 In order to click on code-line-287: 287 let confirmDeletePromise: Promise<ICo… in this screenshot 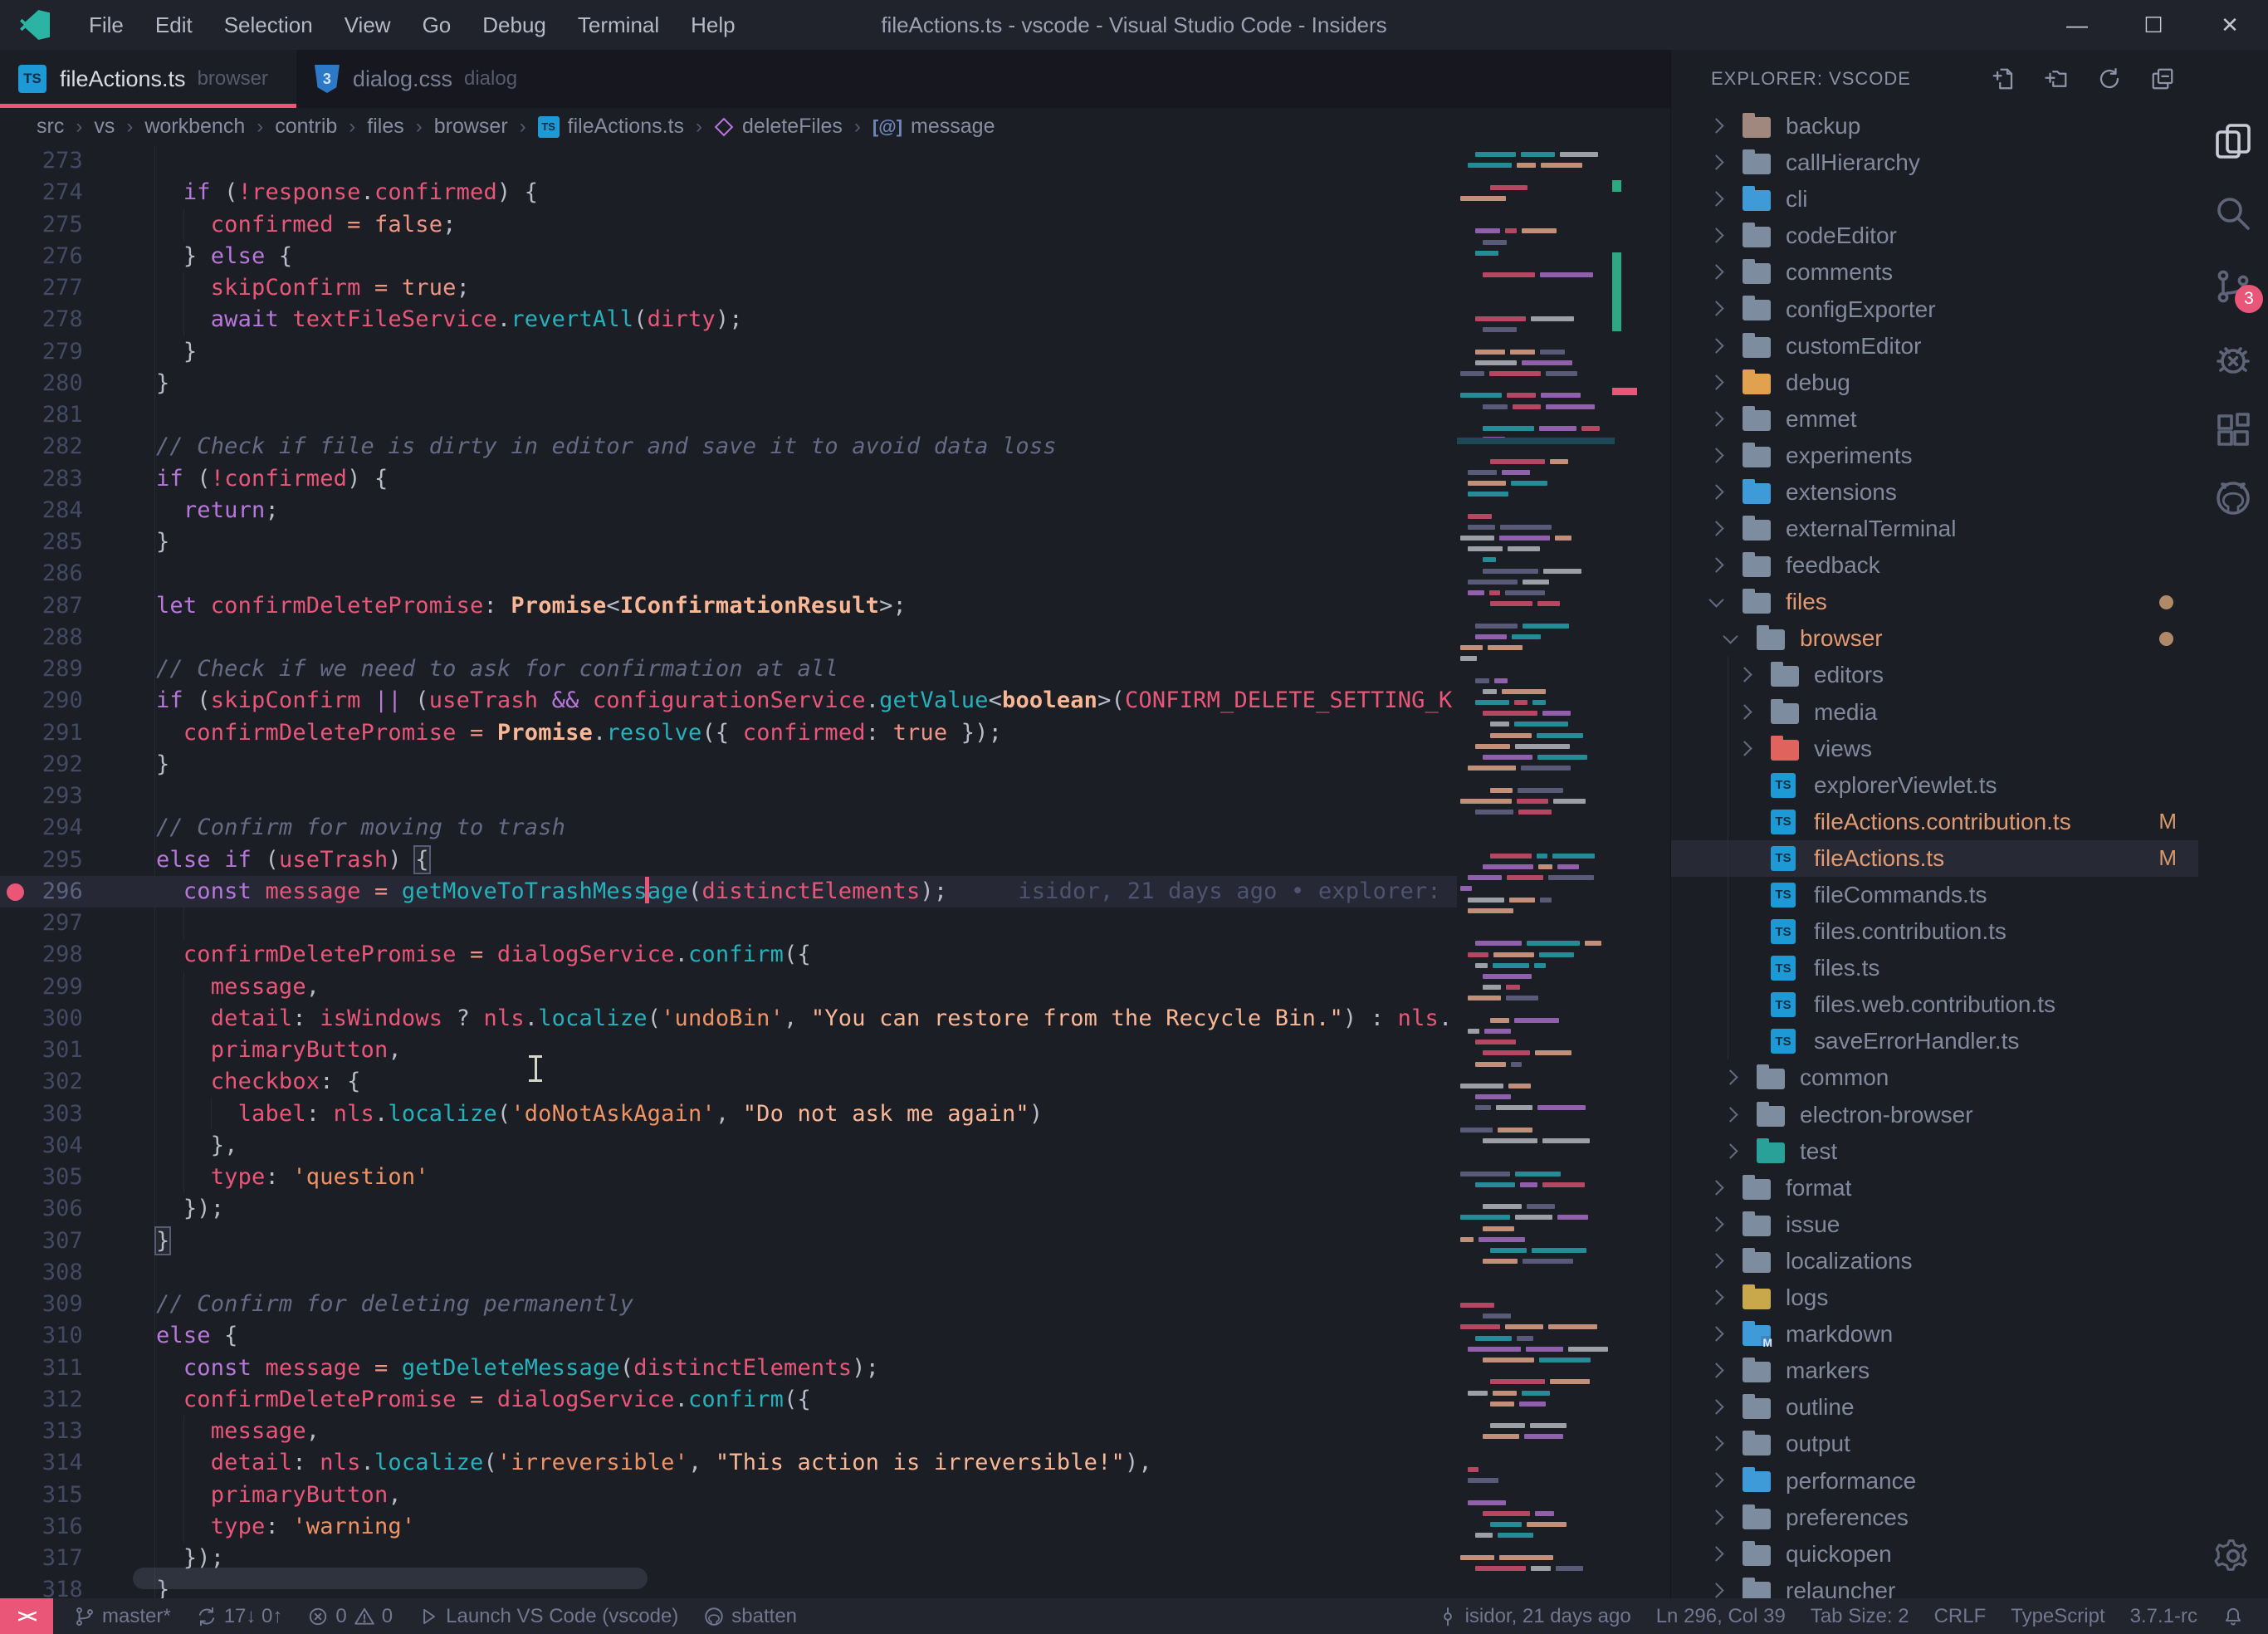, I will do `click(835, 606)`.